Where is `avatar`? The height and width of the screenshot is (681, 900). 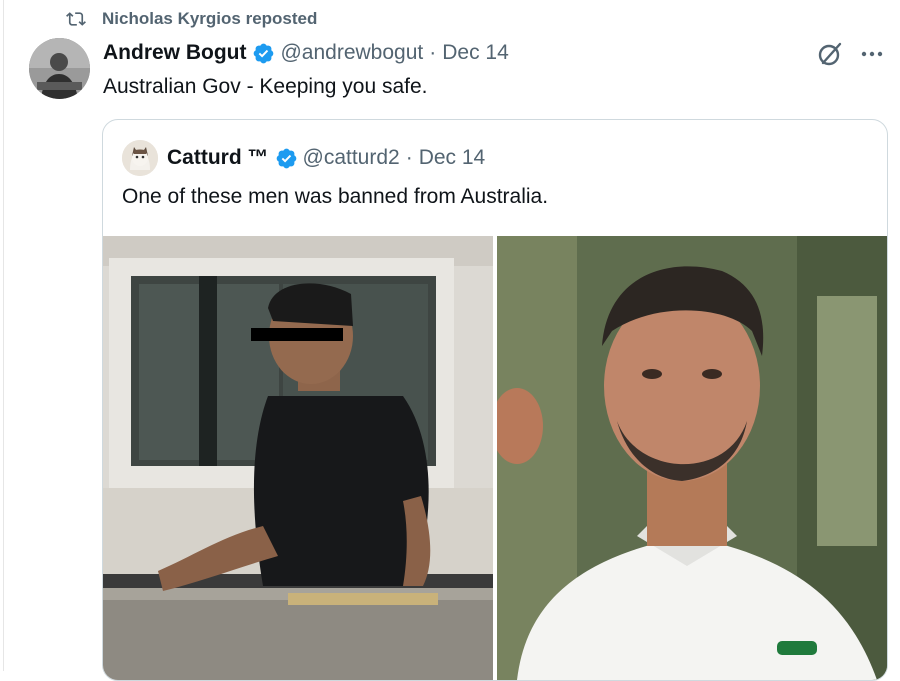 avatar is located at coordinates (59, 68).